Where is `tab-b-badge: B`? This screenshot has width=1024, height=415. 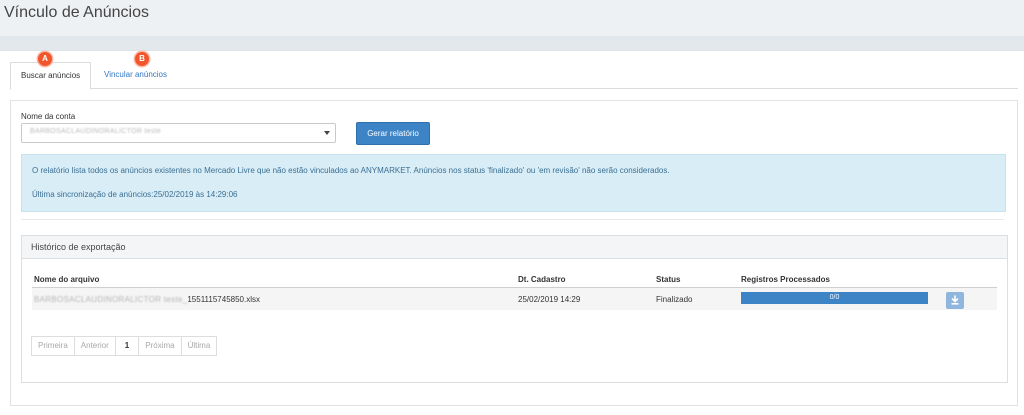
tab-b-badge: B is located at coordinates (142, 59).